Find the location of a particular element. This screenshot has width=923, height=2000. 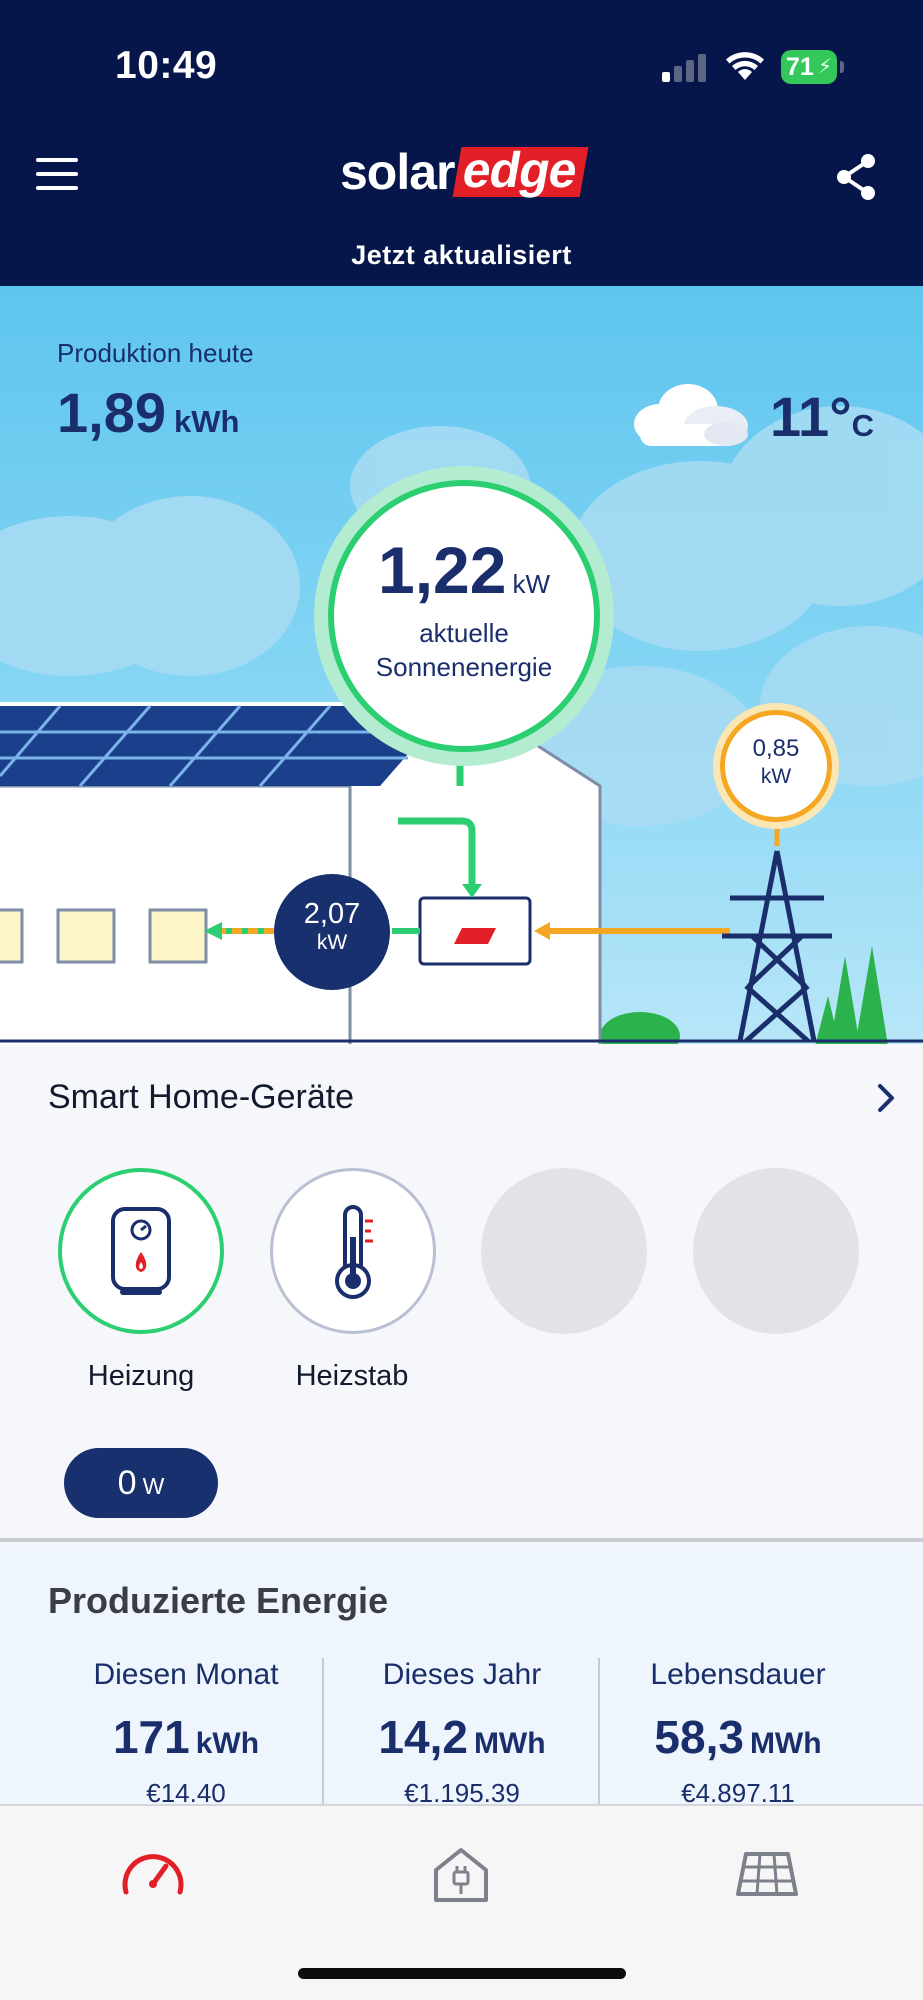

solar-power-value: 1,22 is located at coordinates (442, 570).